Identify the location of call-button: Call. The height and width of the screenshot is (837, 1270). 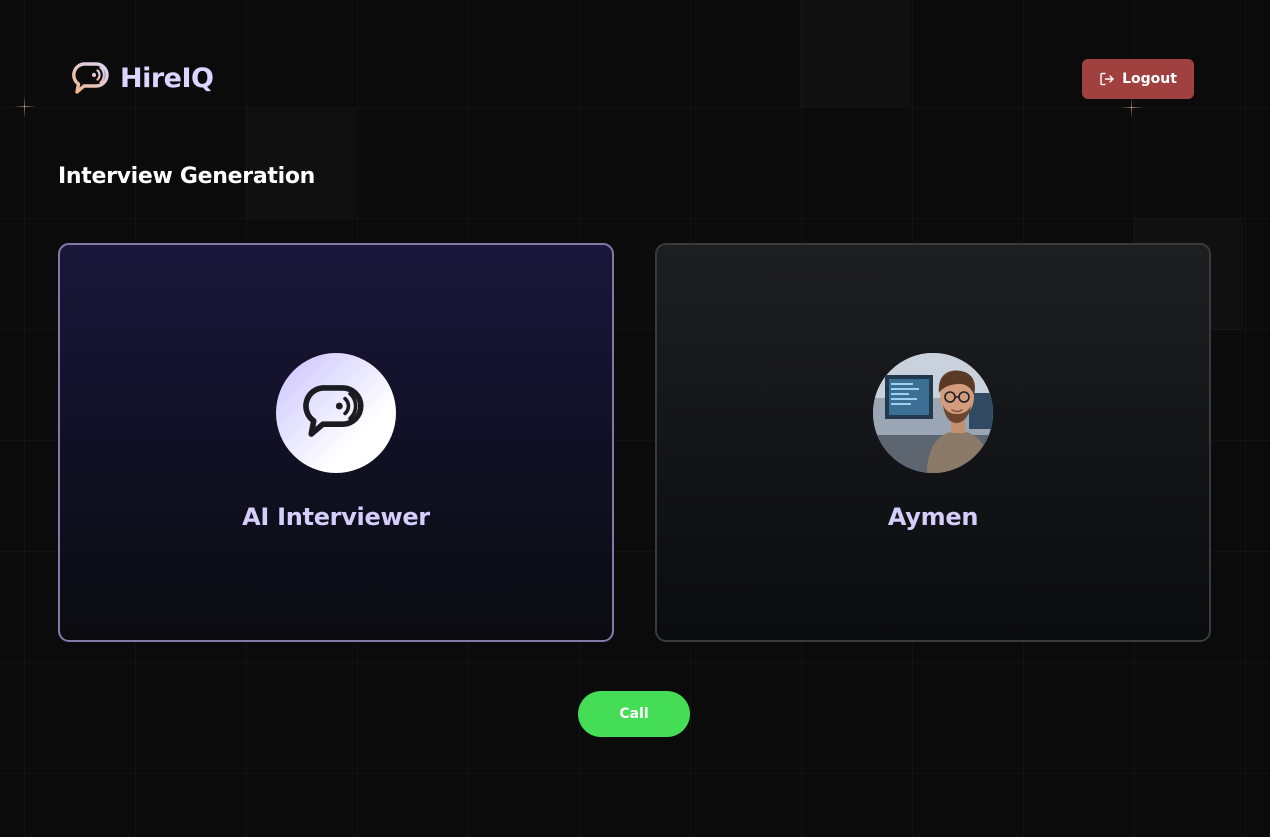
(634, 714).